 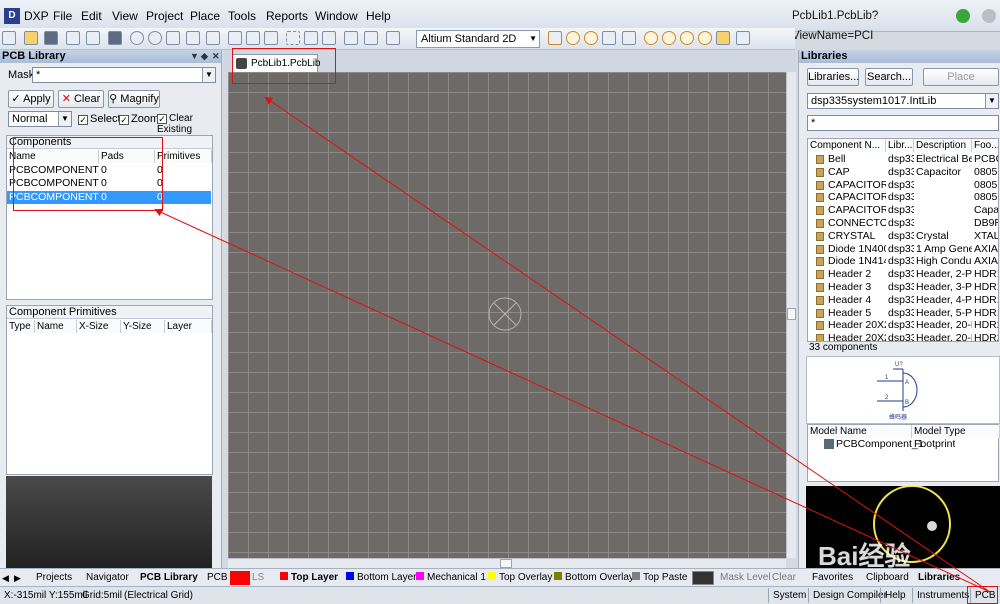 What do you see at coordinates (36, 16) in the screenshot?
I see `menu-dxp: DXP` at bounding box center [36, 16].